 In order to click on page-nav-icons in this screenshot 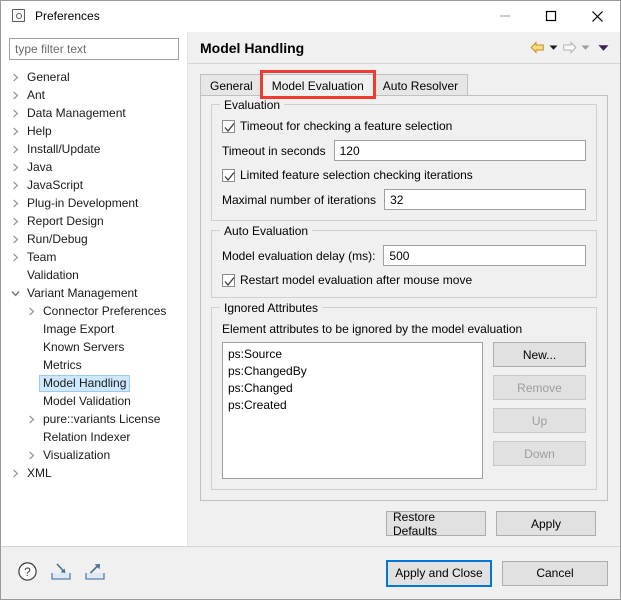, I will do `click(569, 47)`.